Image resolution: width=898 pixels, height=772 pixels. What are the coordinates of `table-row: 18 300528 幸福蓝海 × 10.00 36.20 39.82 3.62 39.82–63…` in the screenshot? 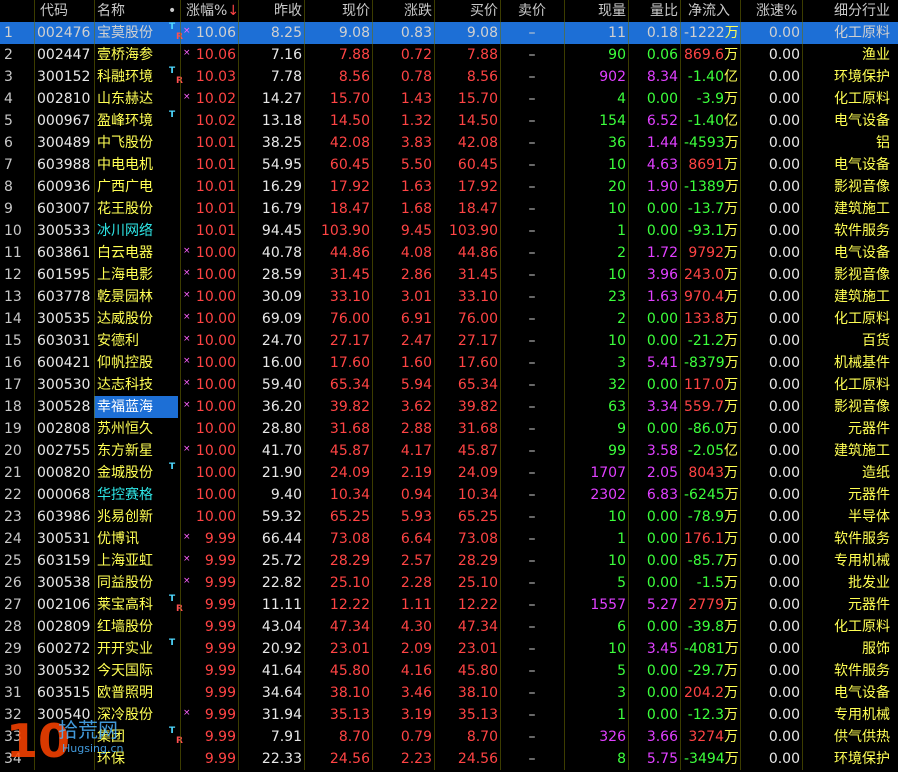 It's located at (449, 407).